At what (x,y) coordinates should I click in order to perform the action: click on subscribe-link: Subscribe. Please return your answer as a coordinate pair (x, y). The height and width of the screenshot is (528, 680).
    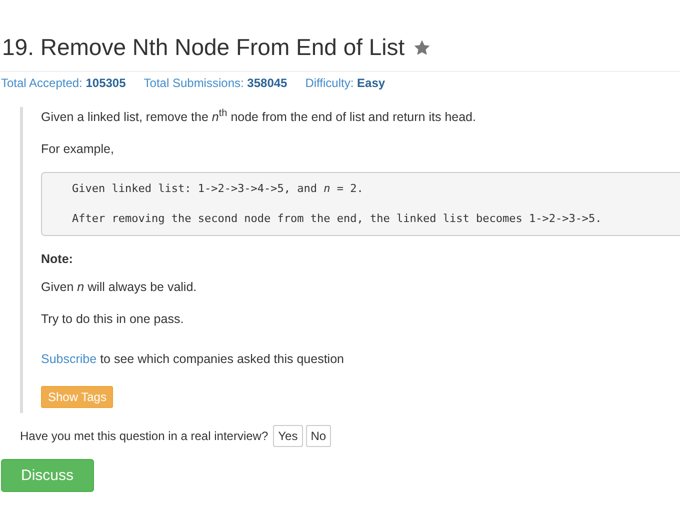
    Looking at the image, I should click on (69, 359).